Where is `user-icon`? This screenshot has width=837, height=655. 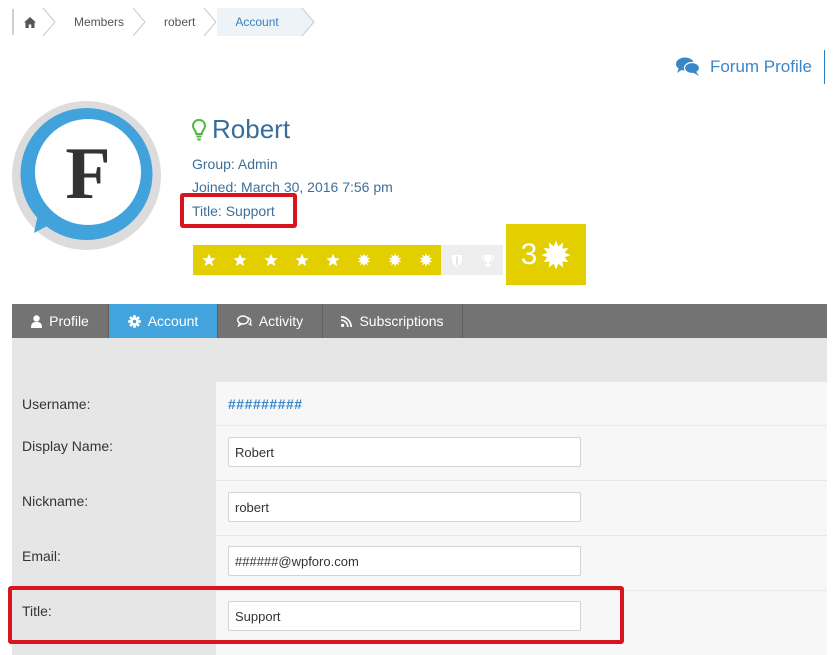 user-icon is located at coordinates (37, 321).